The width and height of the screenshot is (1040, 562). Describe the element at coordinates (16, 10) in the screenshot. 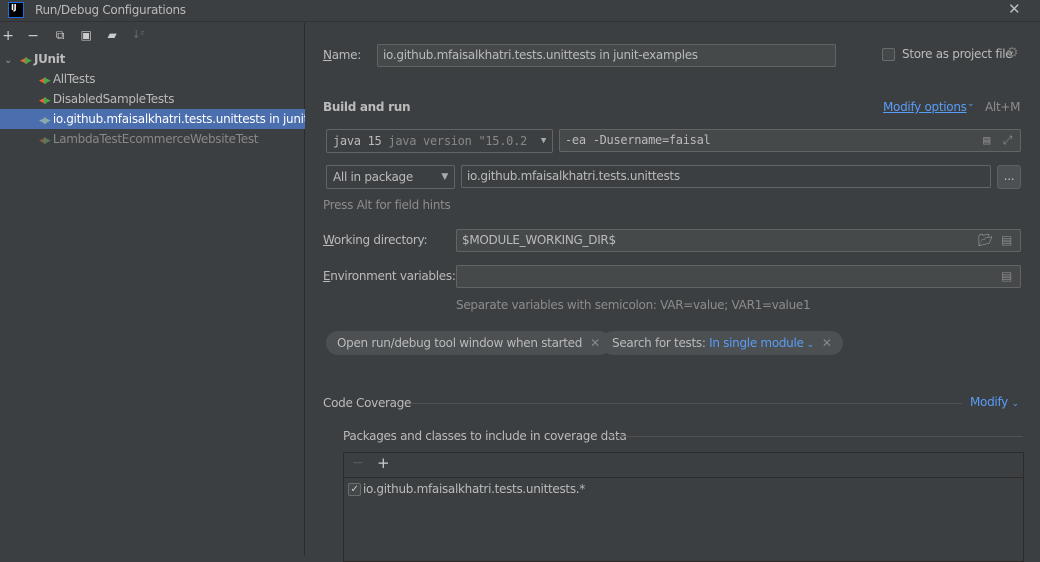

I see `intellij-logo: IJ` at that location.